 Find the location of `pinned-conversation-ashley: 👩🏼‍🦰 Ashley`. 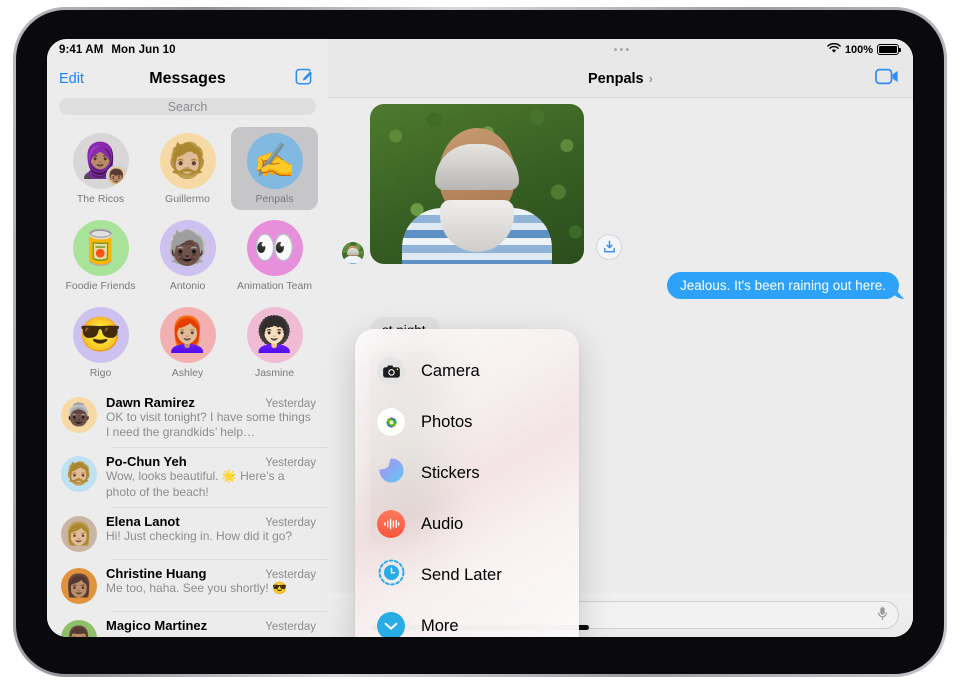

pinned-conversation-ashley: 👩🏼‍🦰 Ashley is located at coordinates (187, 342).